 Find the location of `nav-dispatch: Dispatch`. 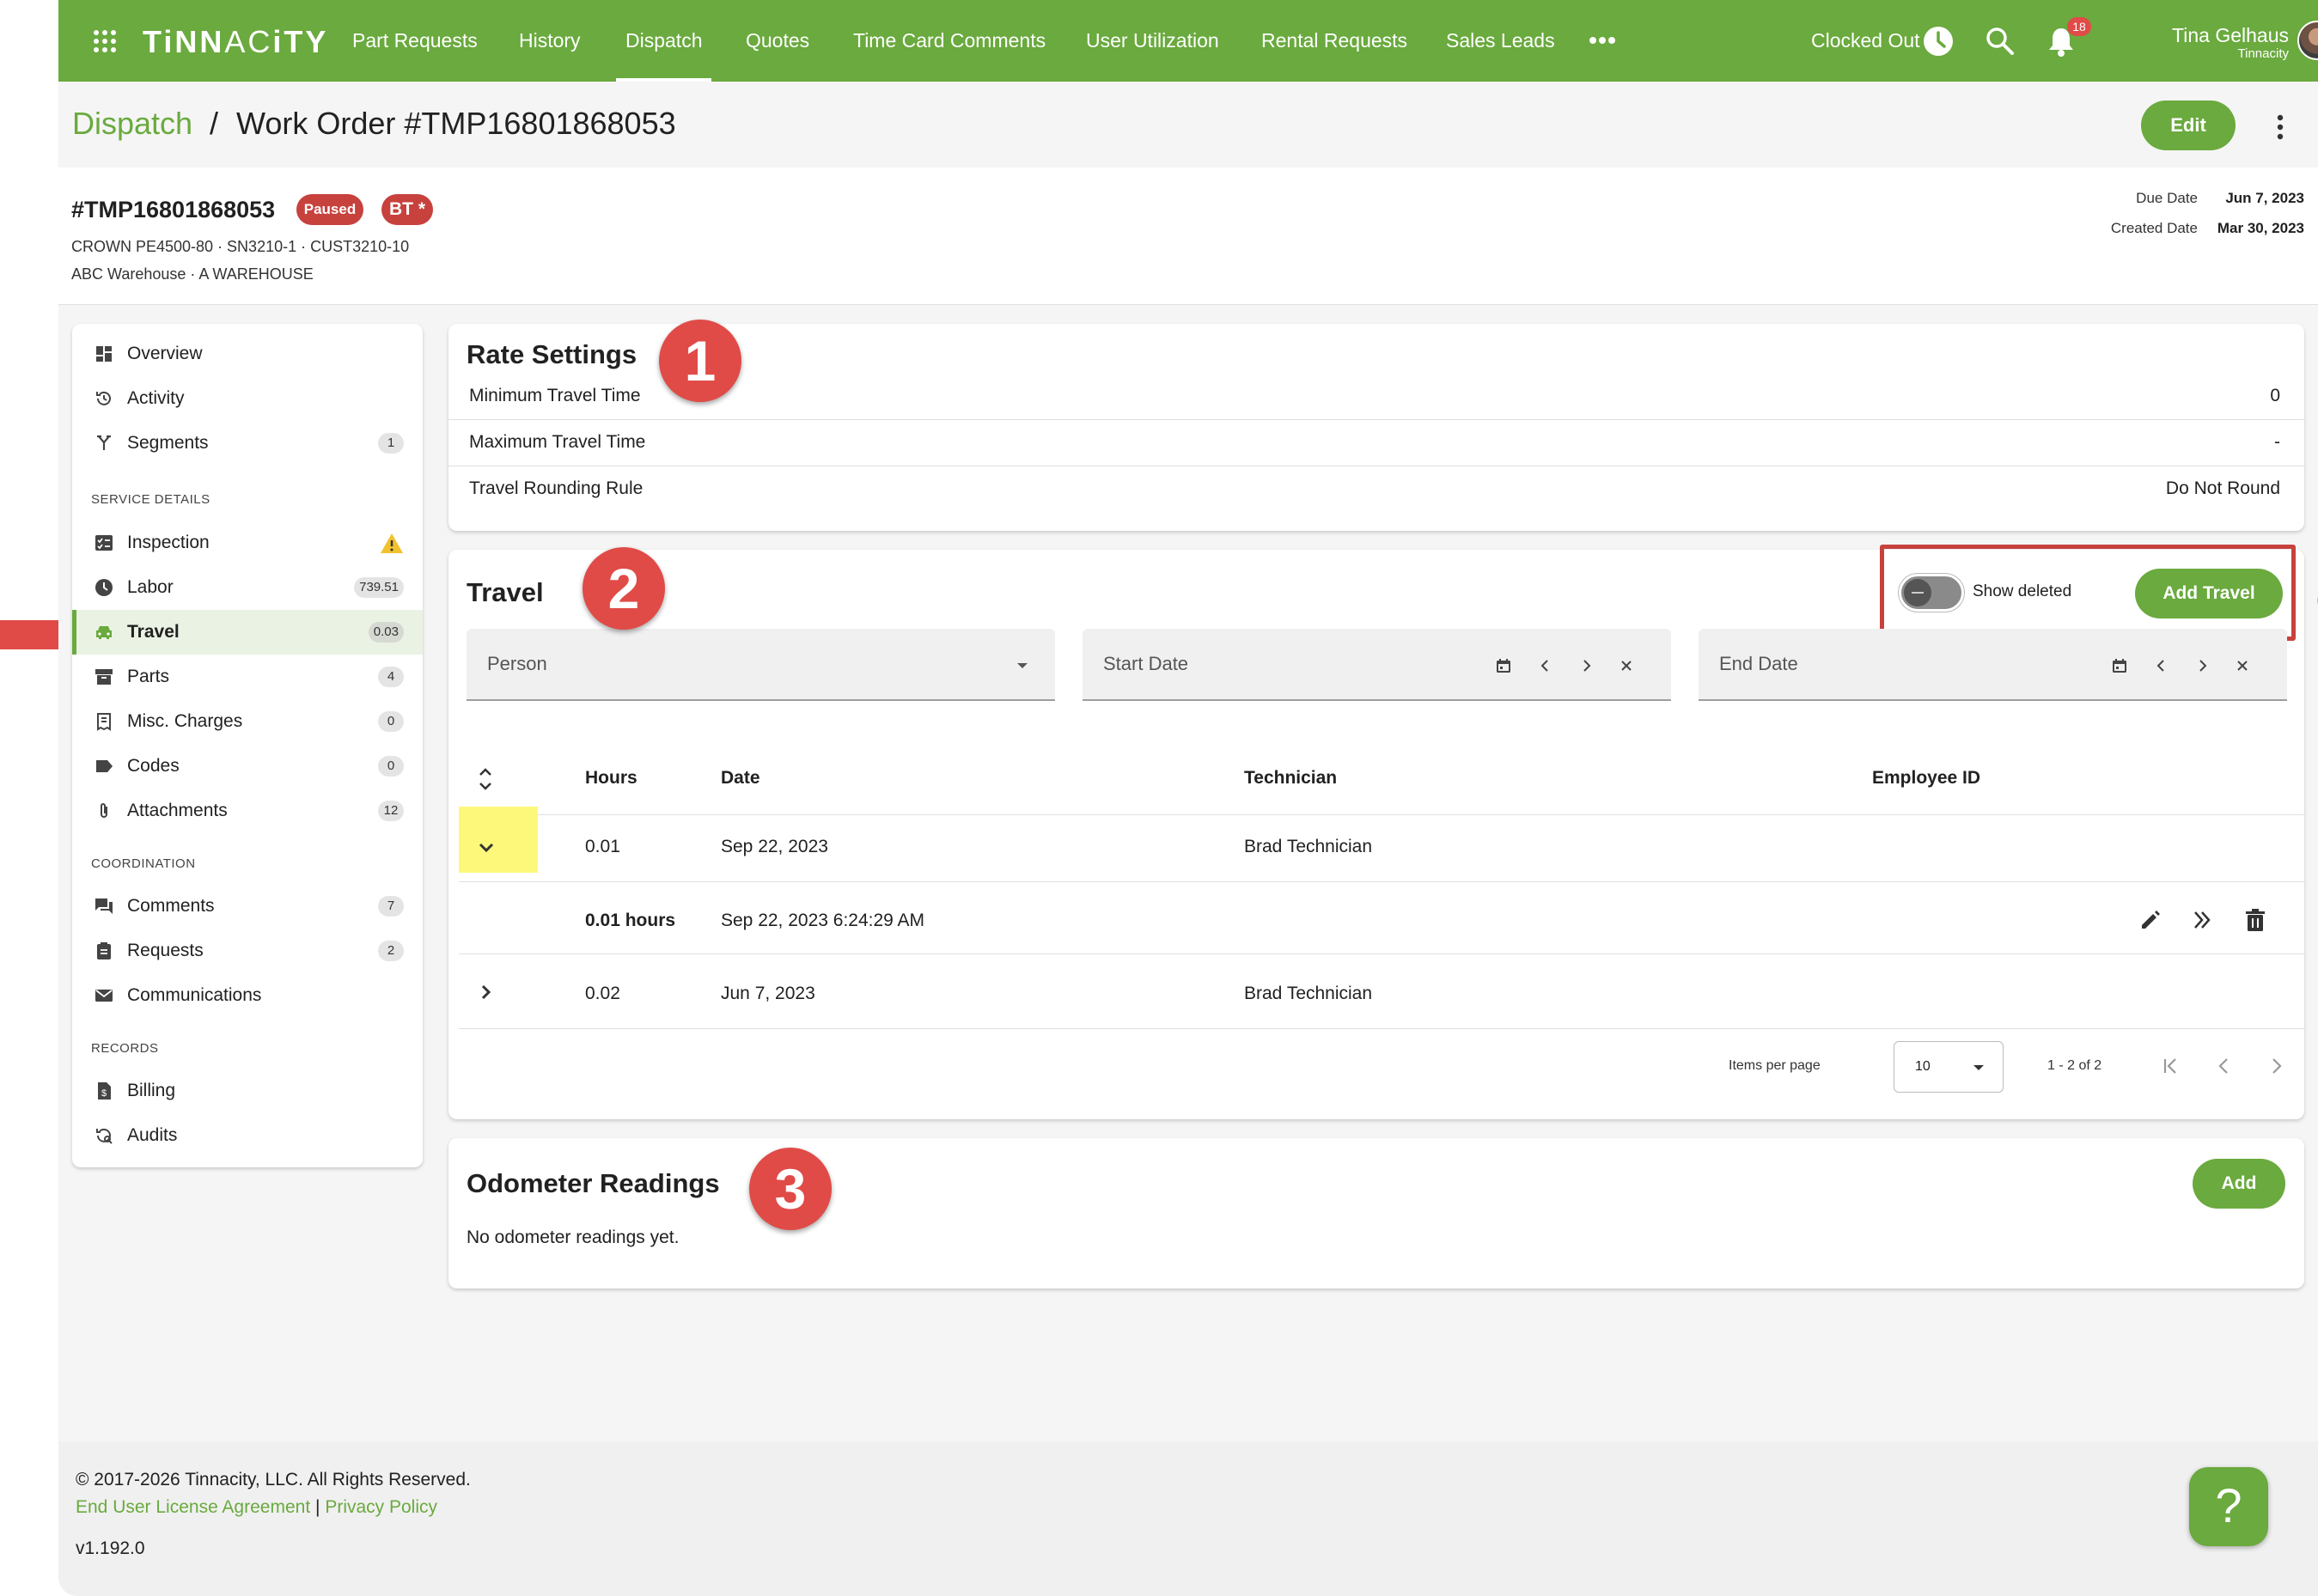

nav-dispatch: Dispatch is located at coordinates (664, 41).